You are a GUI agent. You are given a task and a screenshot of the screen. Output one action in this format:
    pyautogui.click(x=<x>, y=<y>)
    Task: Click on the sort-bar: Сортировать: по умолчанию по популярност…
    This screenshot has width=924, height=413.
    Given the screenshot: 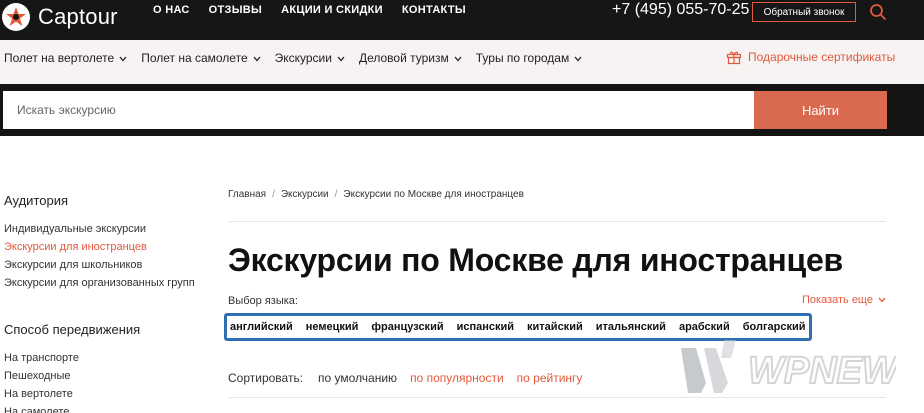 What is the action you would take?
    pyautogui.click(x=405, y=378)
    